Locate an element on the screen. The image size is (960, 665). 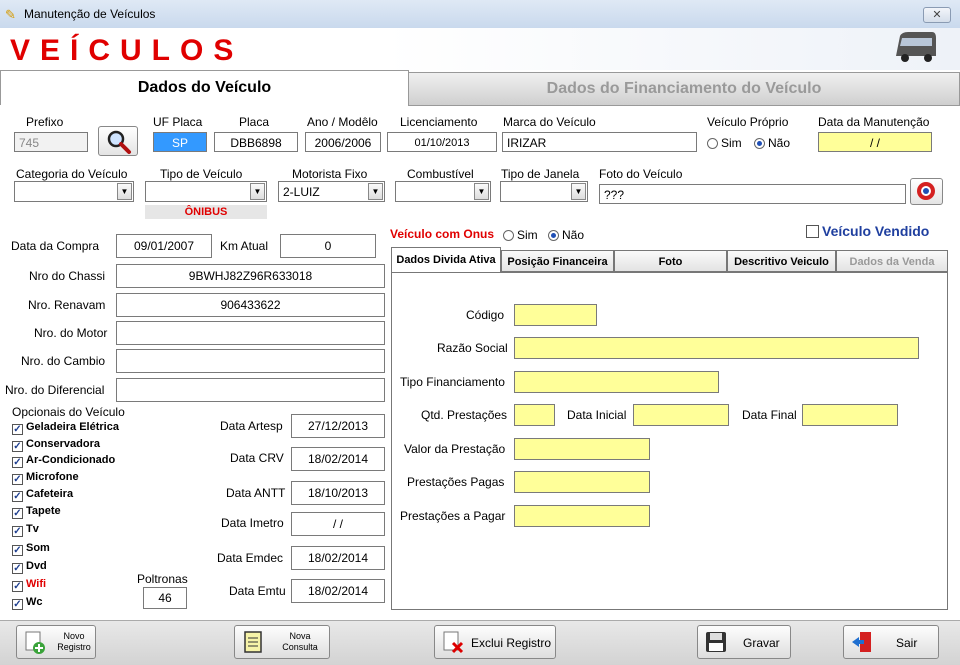
prefixo-field: 745 is located at coordinates (51, 142).